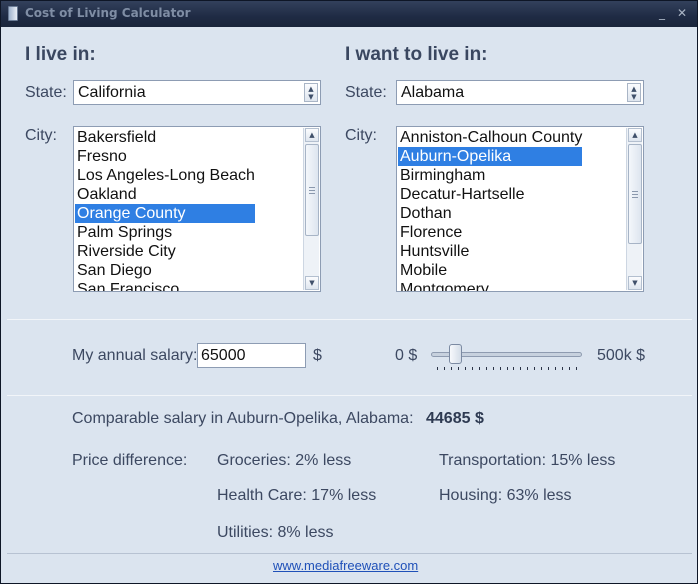 Image resolution: width=698 pixels, height=584 pixels. What do you see at coordinates (60, 54) in the screenshot?
I see `live-in-heading: I live in:` at bounding box center [60, 54].